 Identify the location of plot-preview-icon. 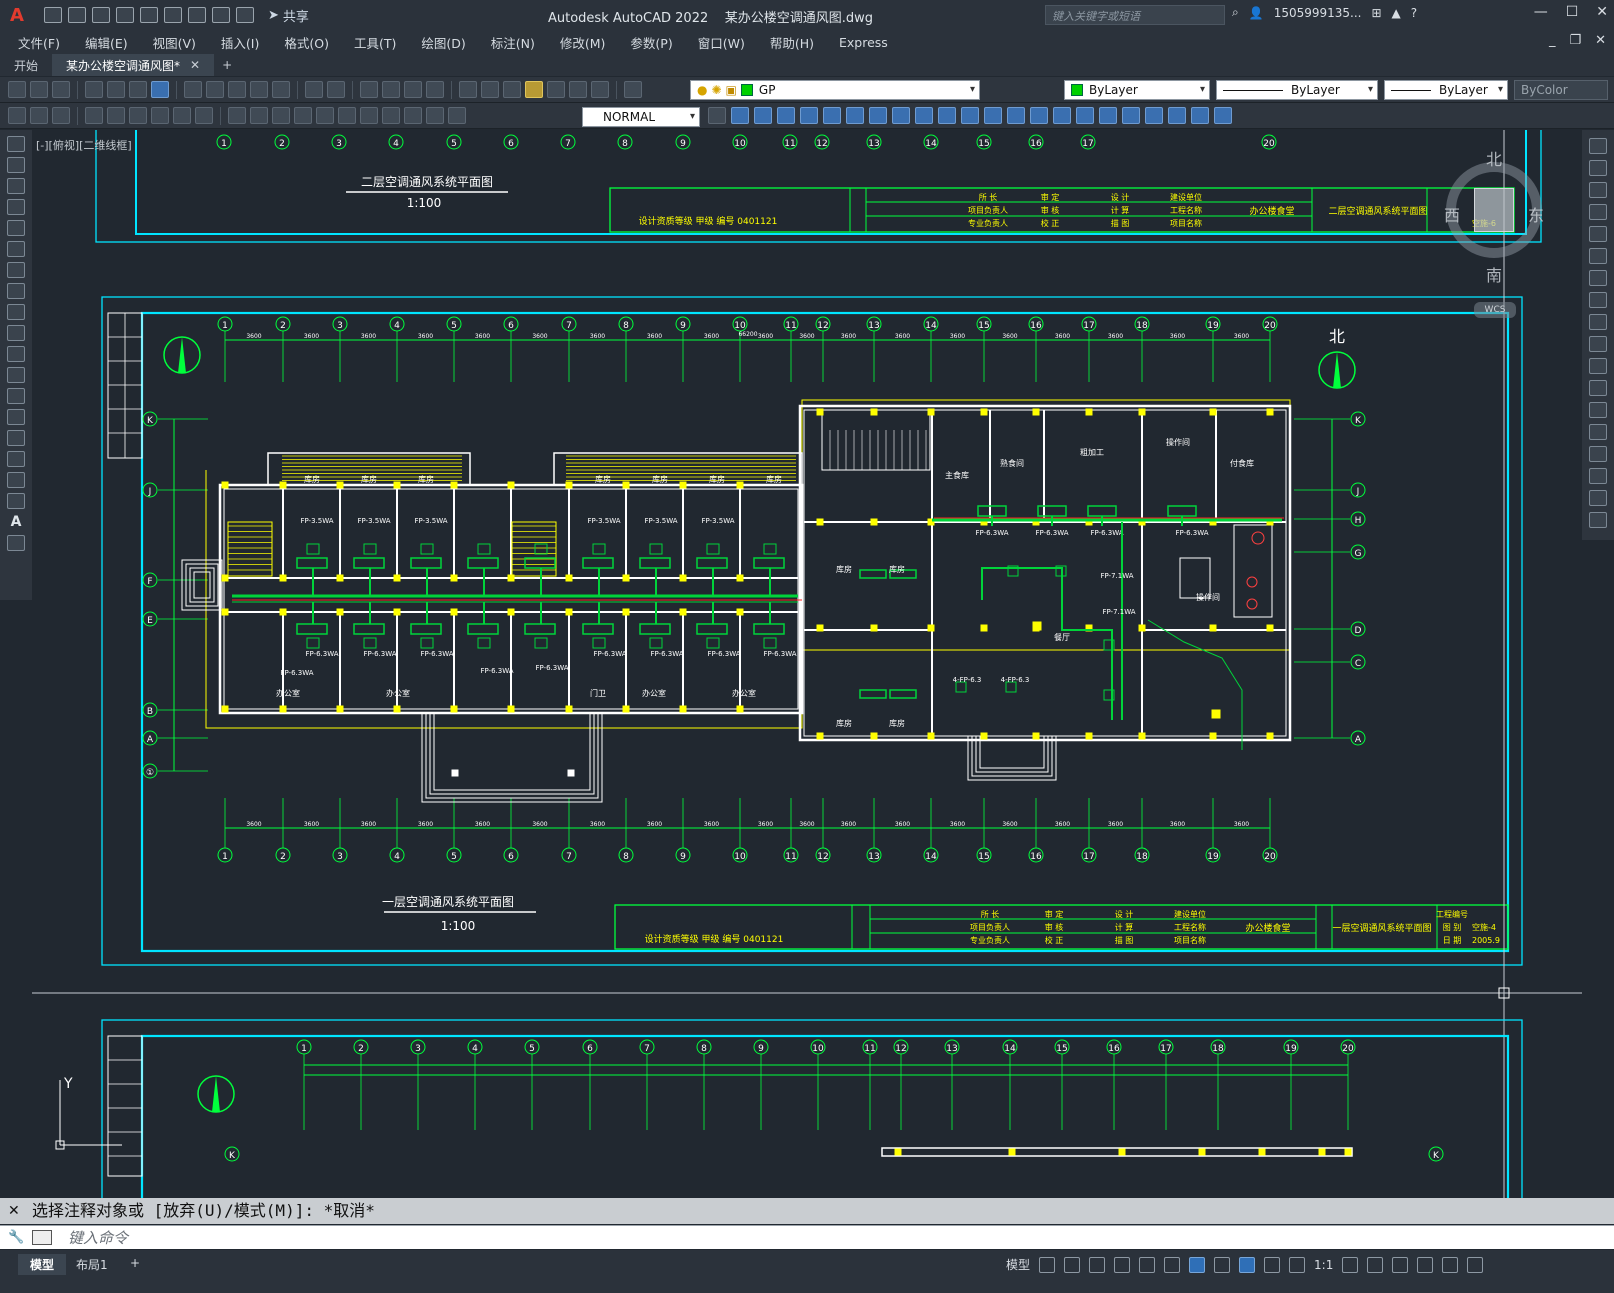
(116, 89).